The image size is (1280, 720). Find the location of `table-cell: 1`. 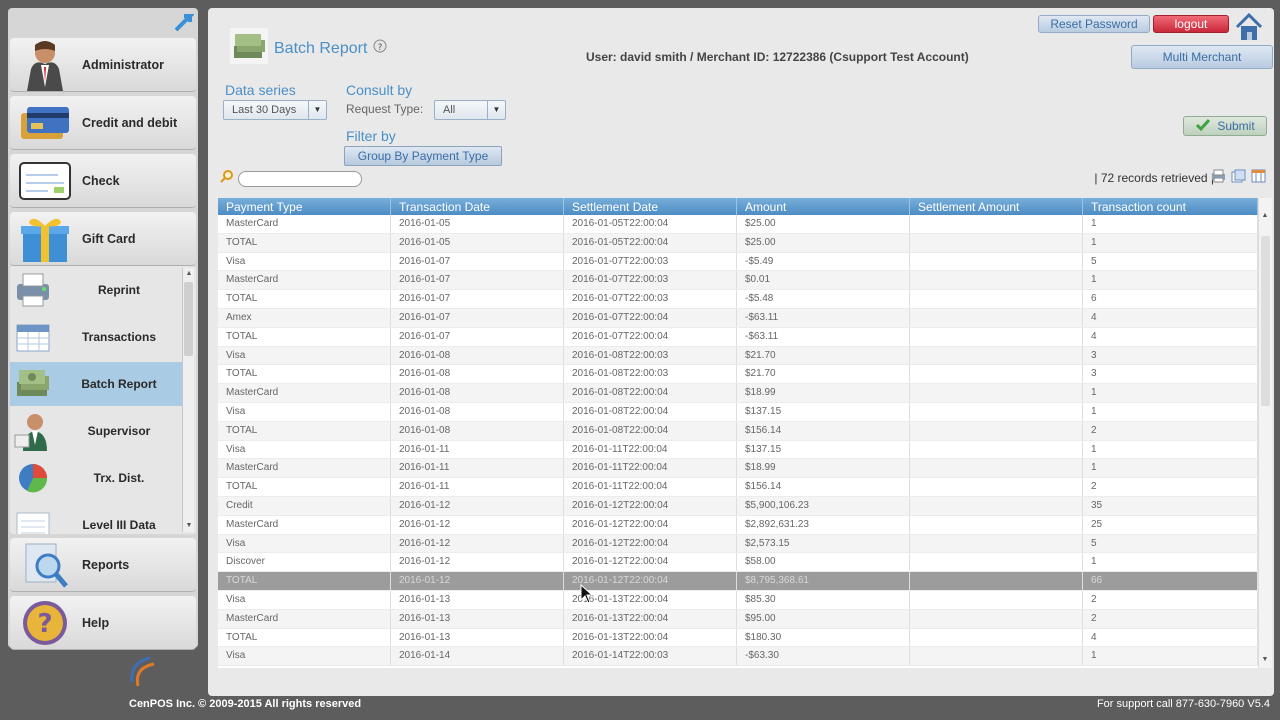

table-cell: 1 is located at coordinates (1170, 656).